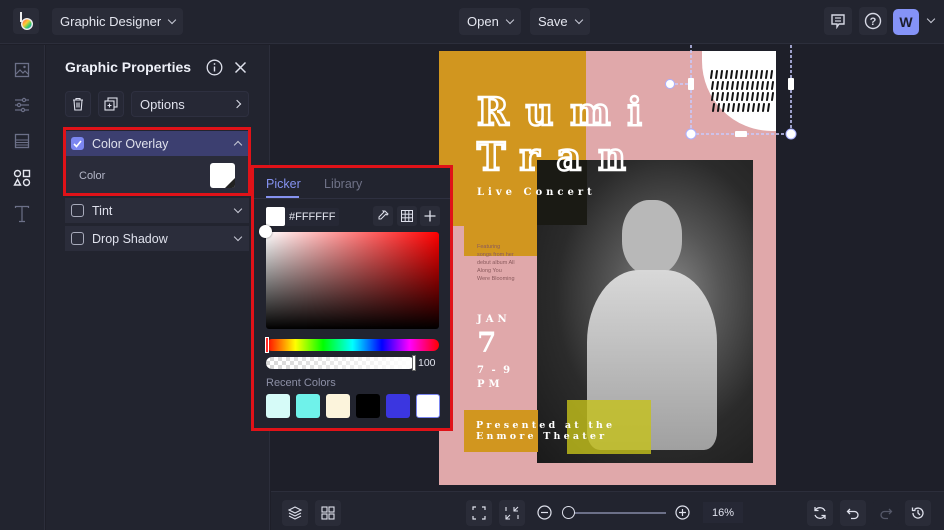 The width and height of the screenshot is (944, 530). Describe the element at coordinates (691, 134) in the screenshot. I see `resize-handle-bottom-left` at that location.